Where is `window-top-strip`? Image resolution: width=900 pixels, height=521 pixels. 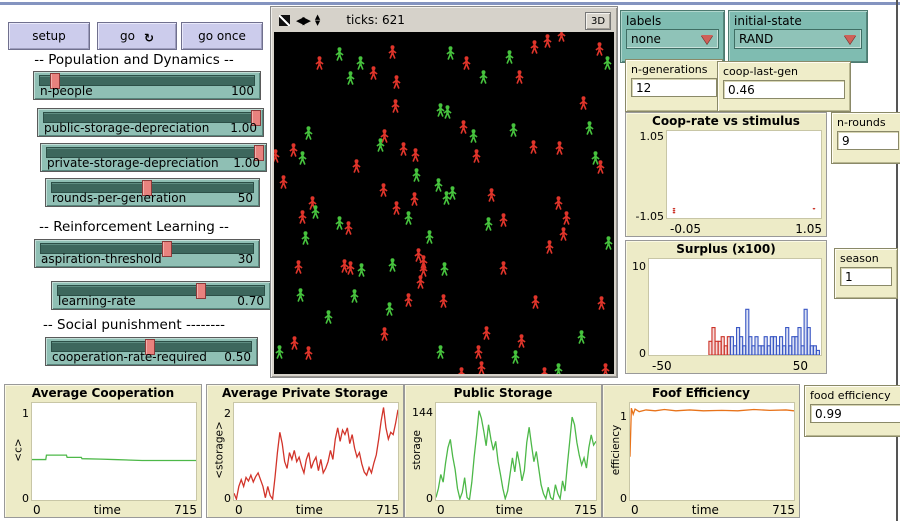
window-top-strip is located at coordinates (450, 3).